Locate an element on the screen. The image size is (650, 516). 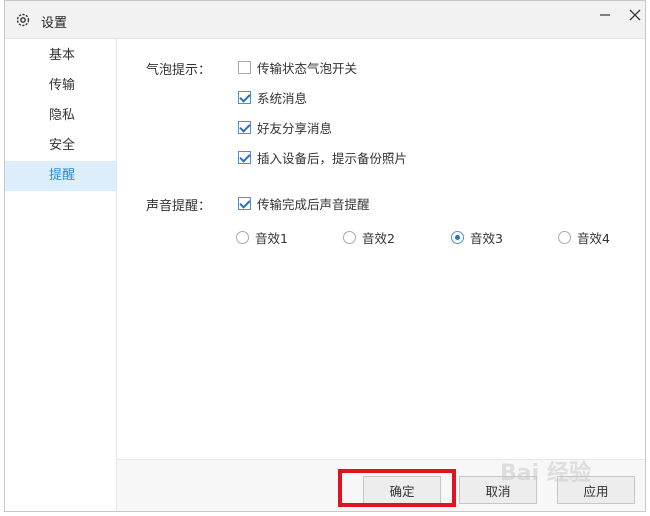
ok-button: 确定 is located at coordinates (402, 490).